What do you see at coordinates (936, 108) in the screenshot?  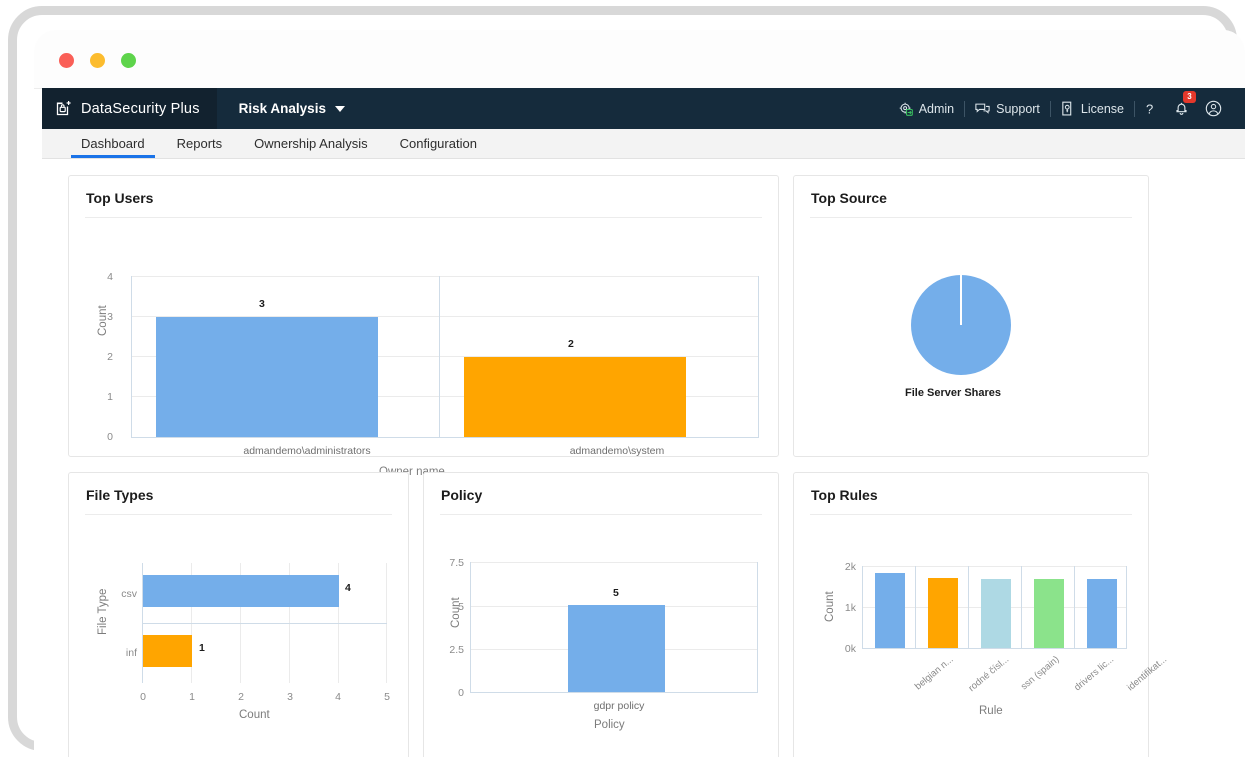 I see `nav-admin-label: Admin` at bounding box center [936, 108].